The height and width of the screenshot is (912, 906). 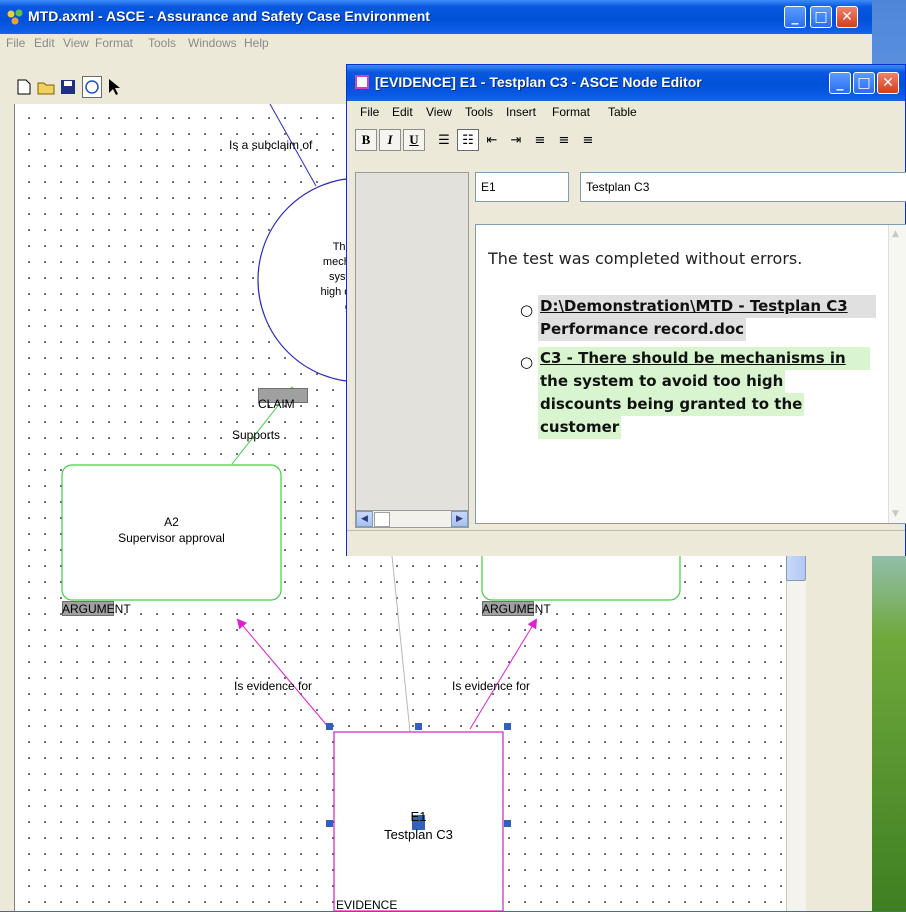 I want to click on evidence-label-right: Is evidence for, so click(x=491, y=686).